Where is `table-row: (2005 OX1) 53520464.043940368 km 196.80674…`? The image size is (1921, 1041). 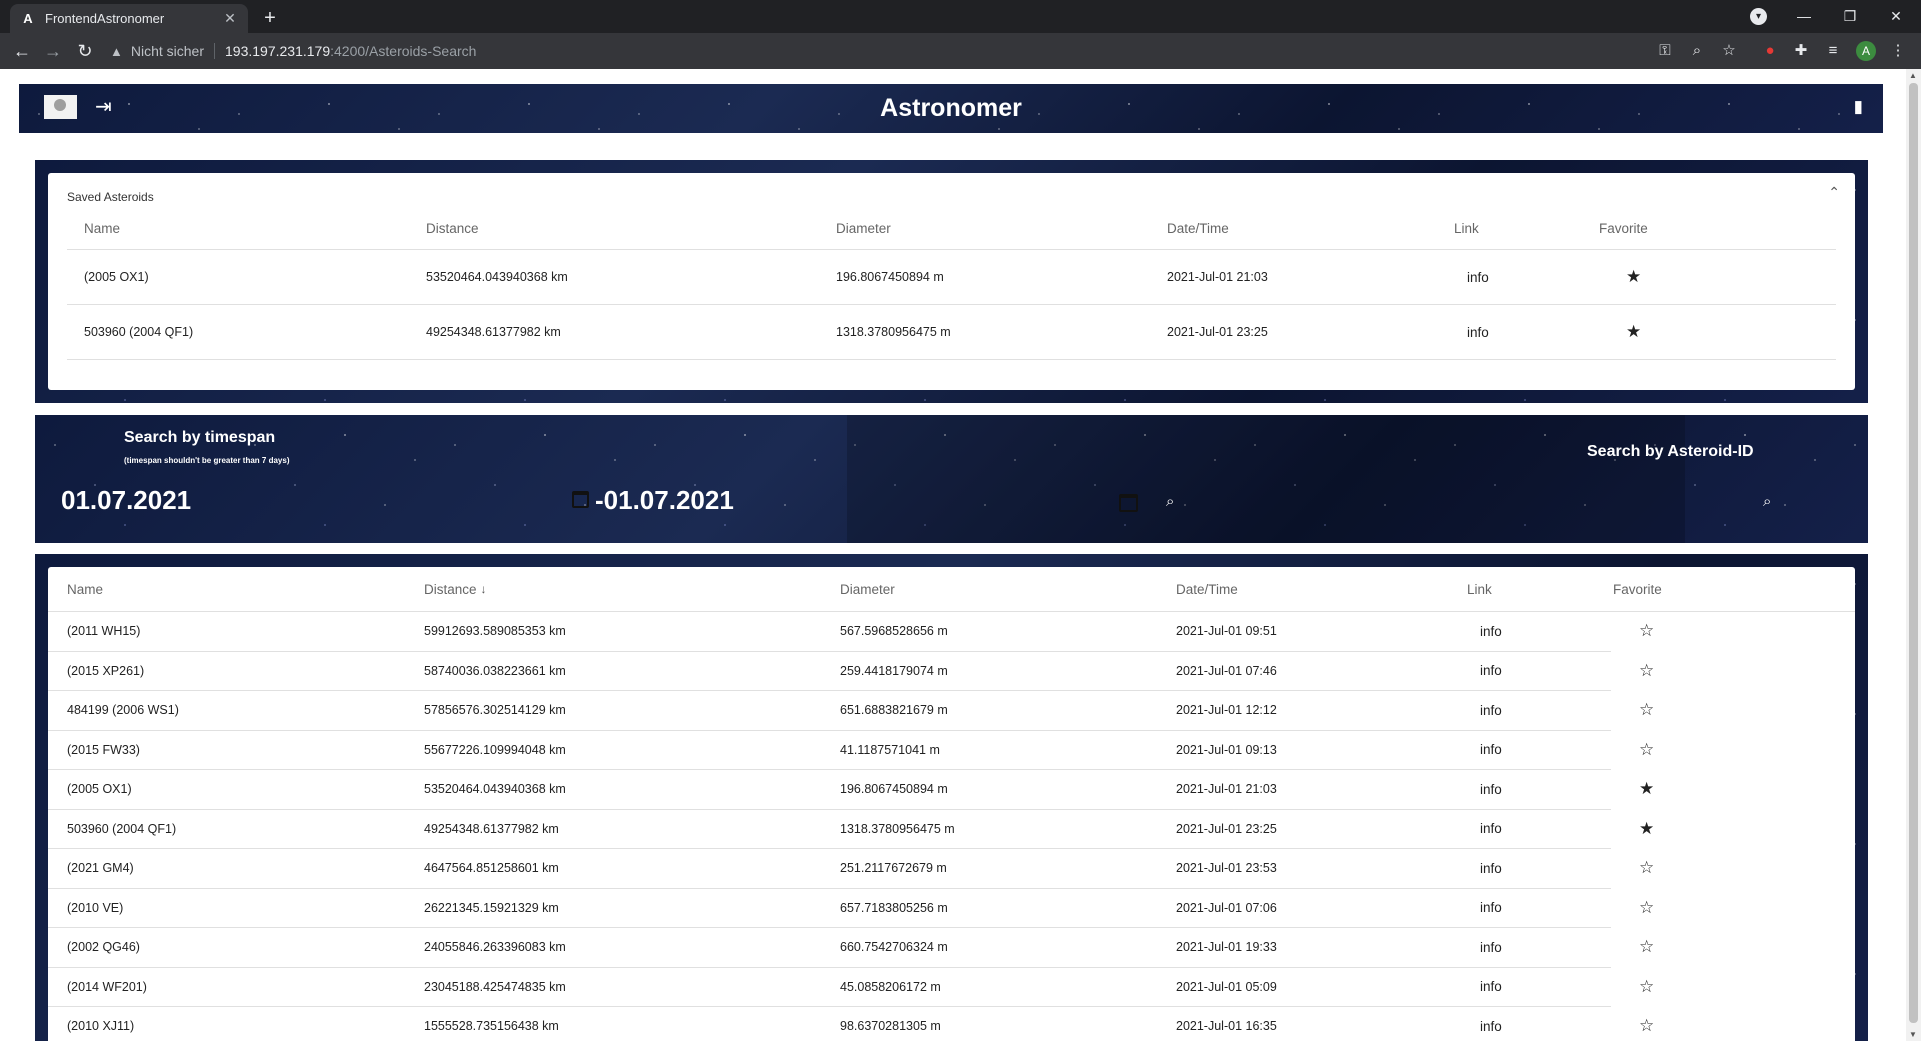 table-row: (2005 OX1) 53520464.043940368 km 196.80674… is located at coordinates (851, 790).